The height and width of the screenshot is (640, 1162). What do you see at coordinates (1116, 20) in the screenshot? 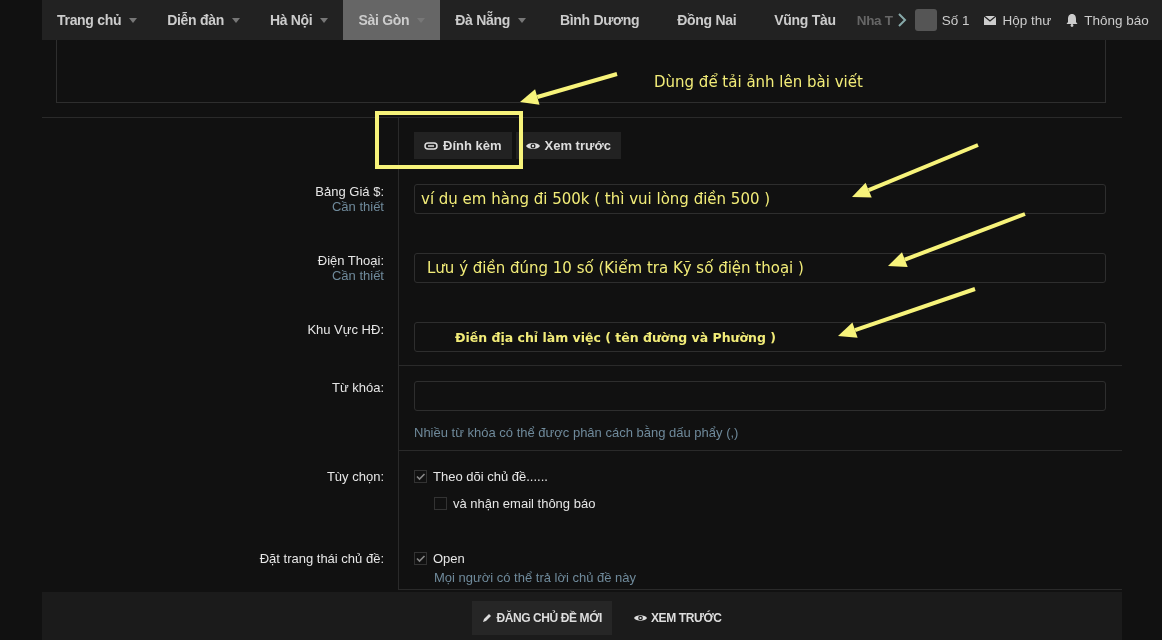
I see `nav-link: Thông báo` at bounding box center [1116, 20].